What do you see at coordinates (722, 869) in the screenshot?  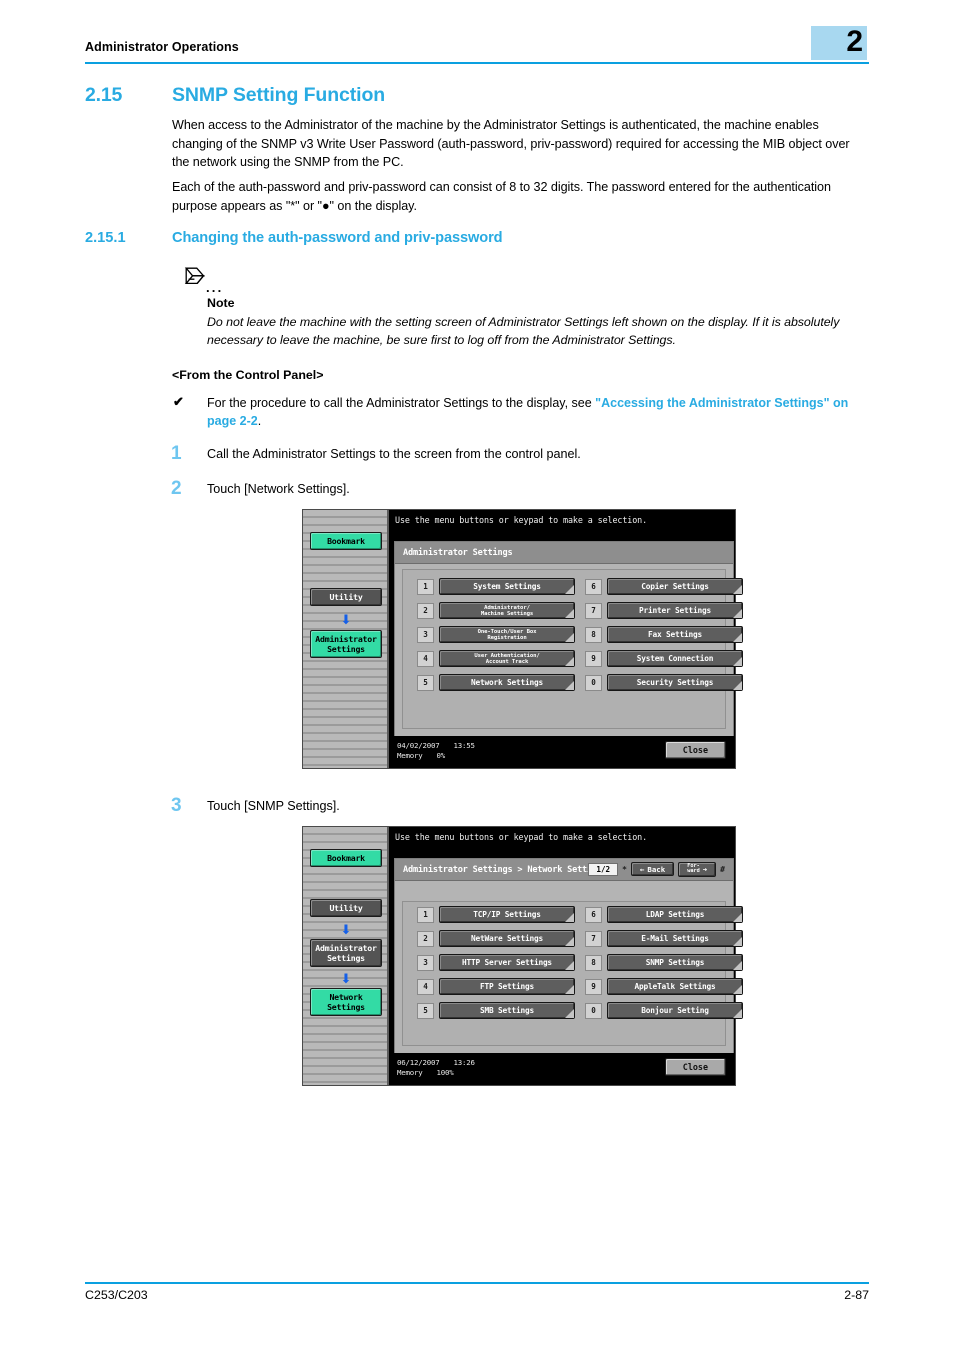 I see `lcd2-hash-key-hint: #` at bounding box center [722, 869].